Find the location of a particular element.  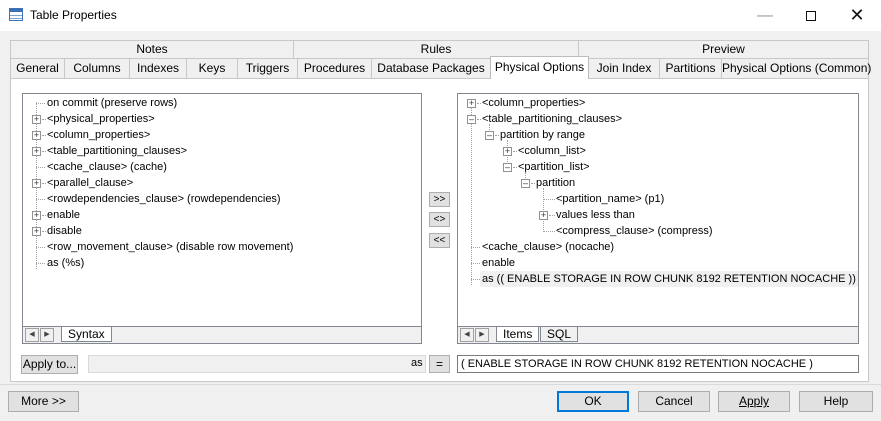

tab-physical-options: Physical Options is located at coordinates (539, 67).